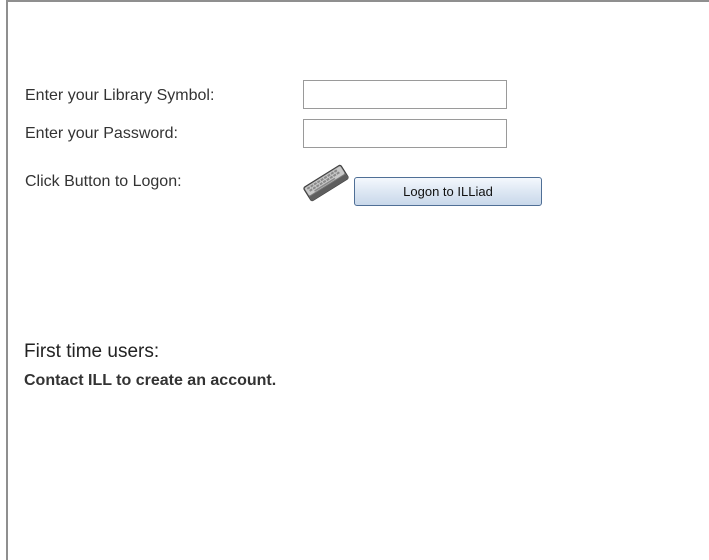 Image resolution: width=709 pixels, height=560 pixels. What do you see at coordinates (101, 133) in the screenshot?
I see `password-label: Enter your Password:` at bounding box center [101, 133].